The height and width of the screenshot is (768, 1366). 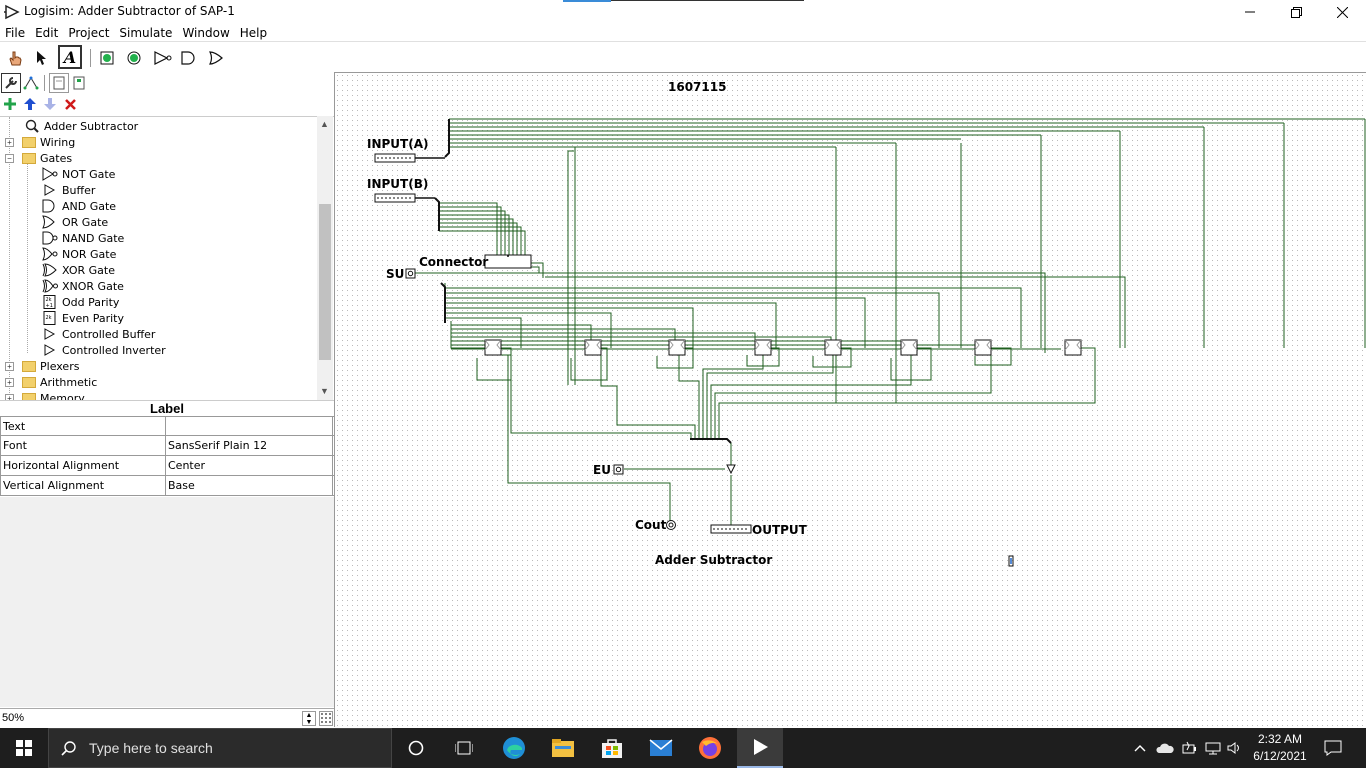 I want to click on start-button, so click(x=24, y=748).